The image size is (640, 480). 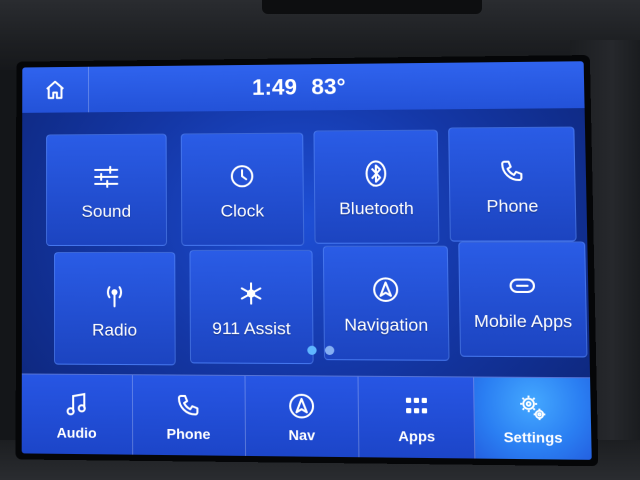 I want to click on tile-label: Phone, so click(x=512, y=206).